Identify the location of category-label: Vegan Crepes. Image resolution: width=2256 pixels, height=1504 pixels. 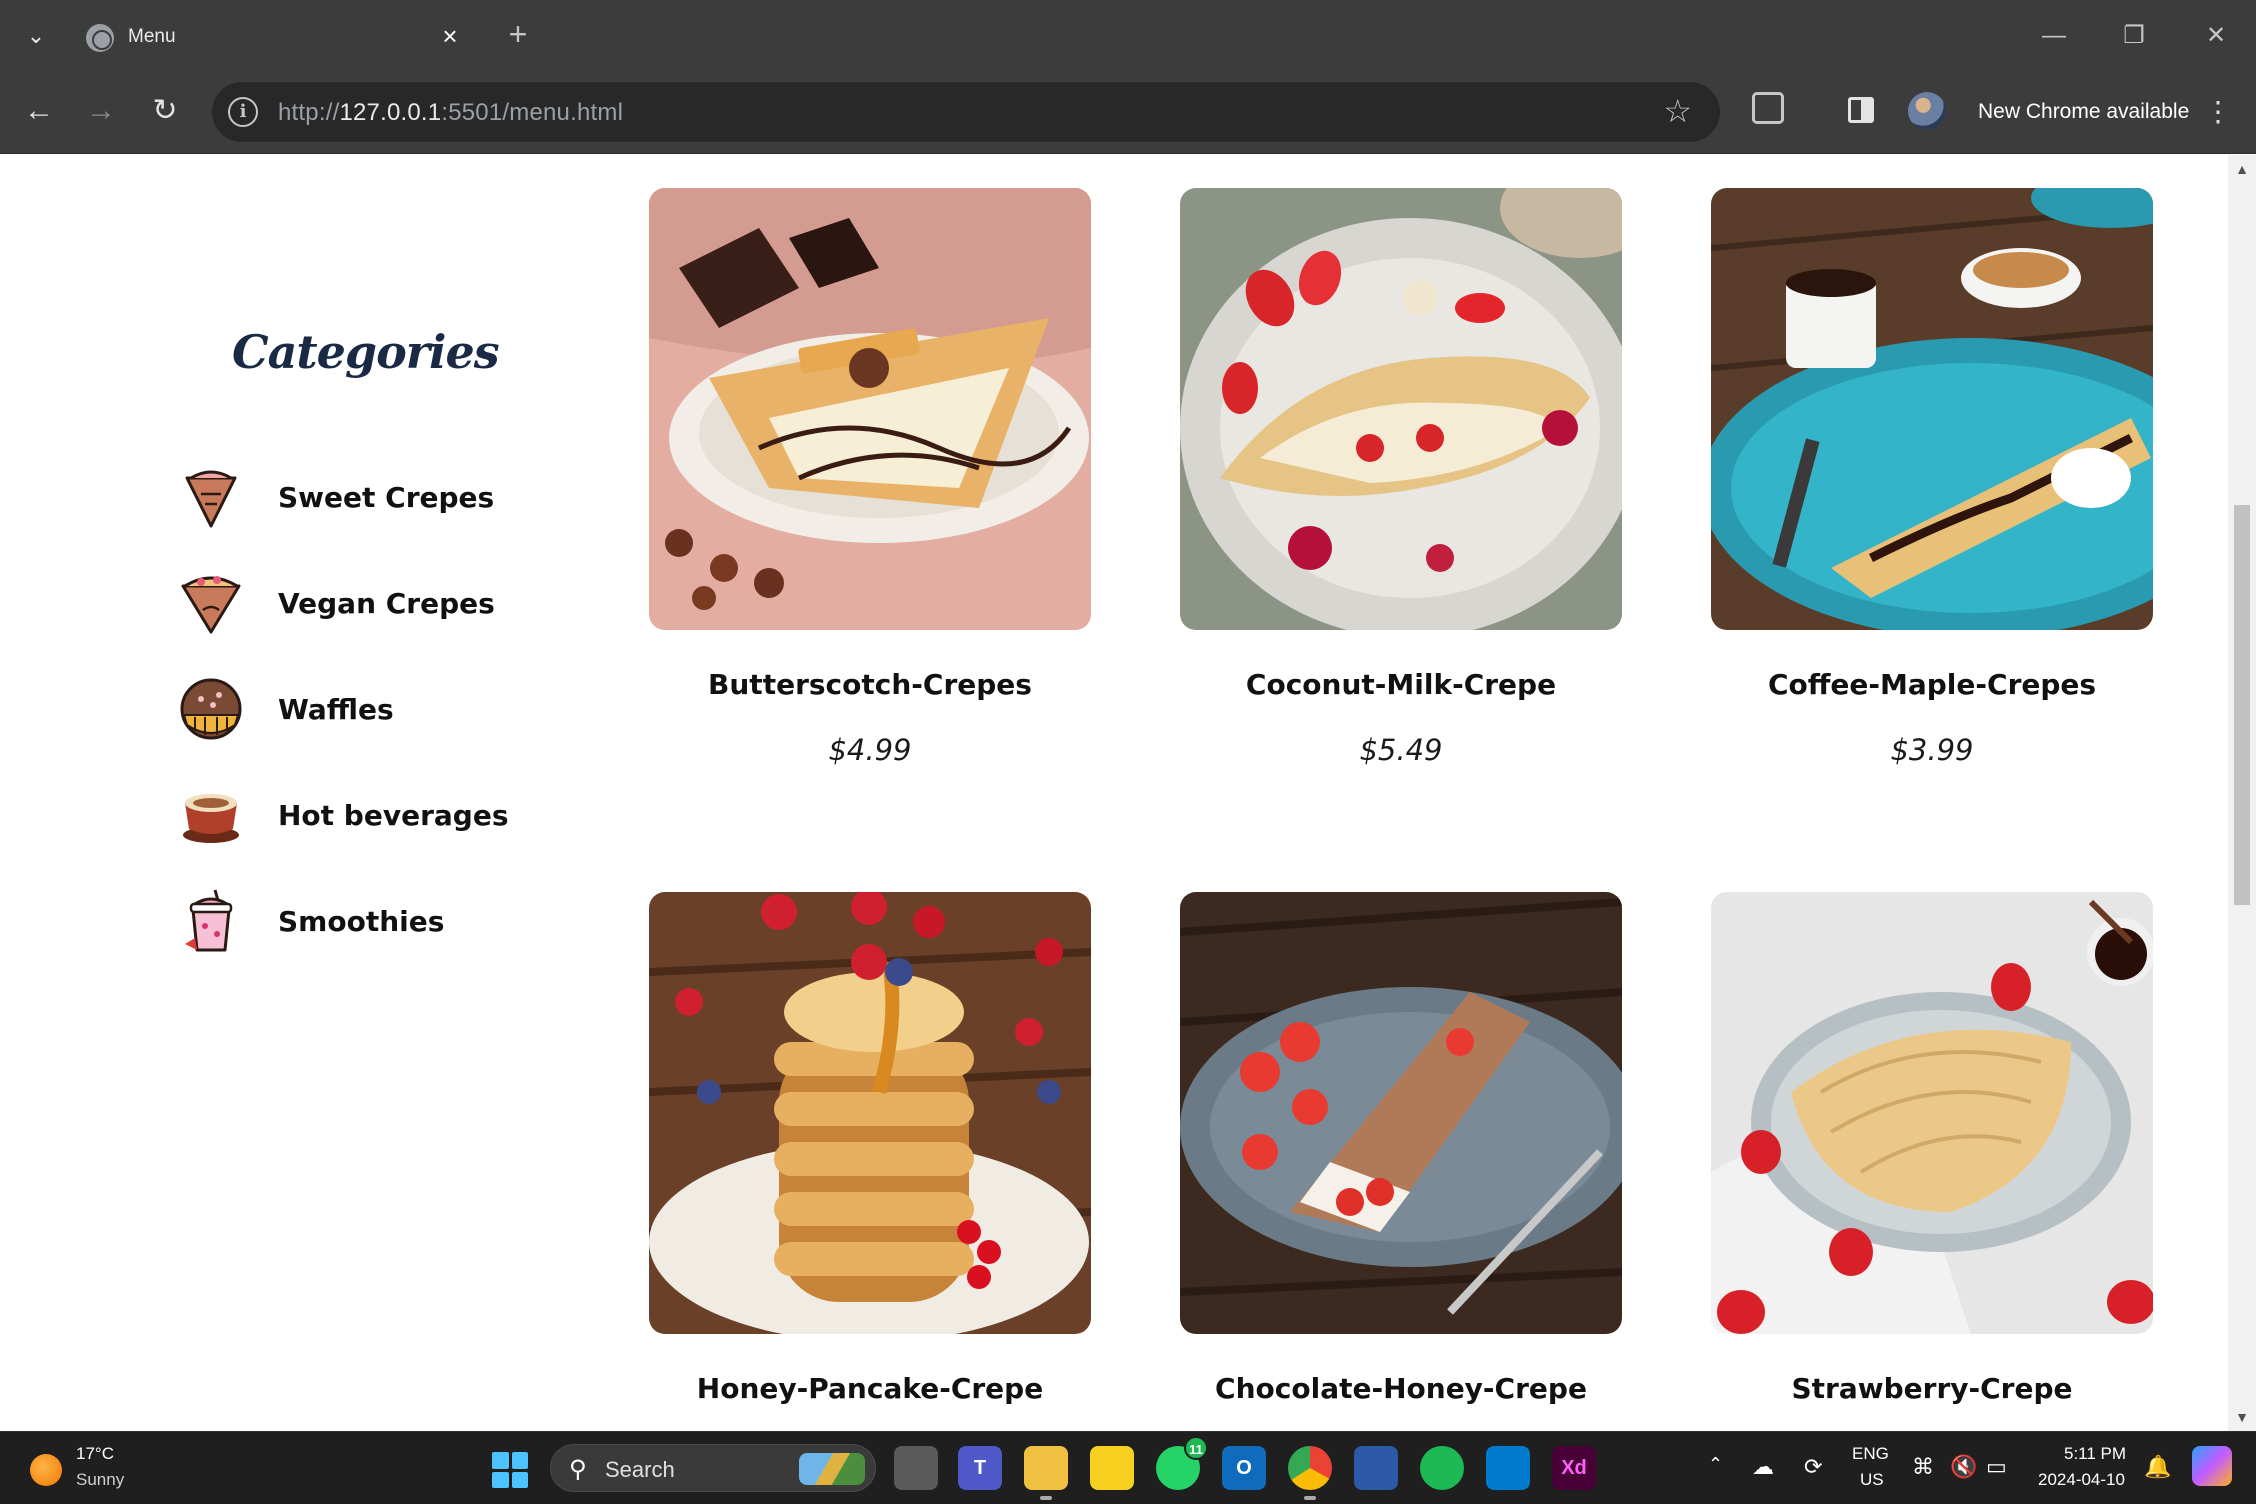
(386, 603).